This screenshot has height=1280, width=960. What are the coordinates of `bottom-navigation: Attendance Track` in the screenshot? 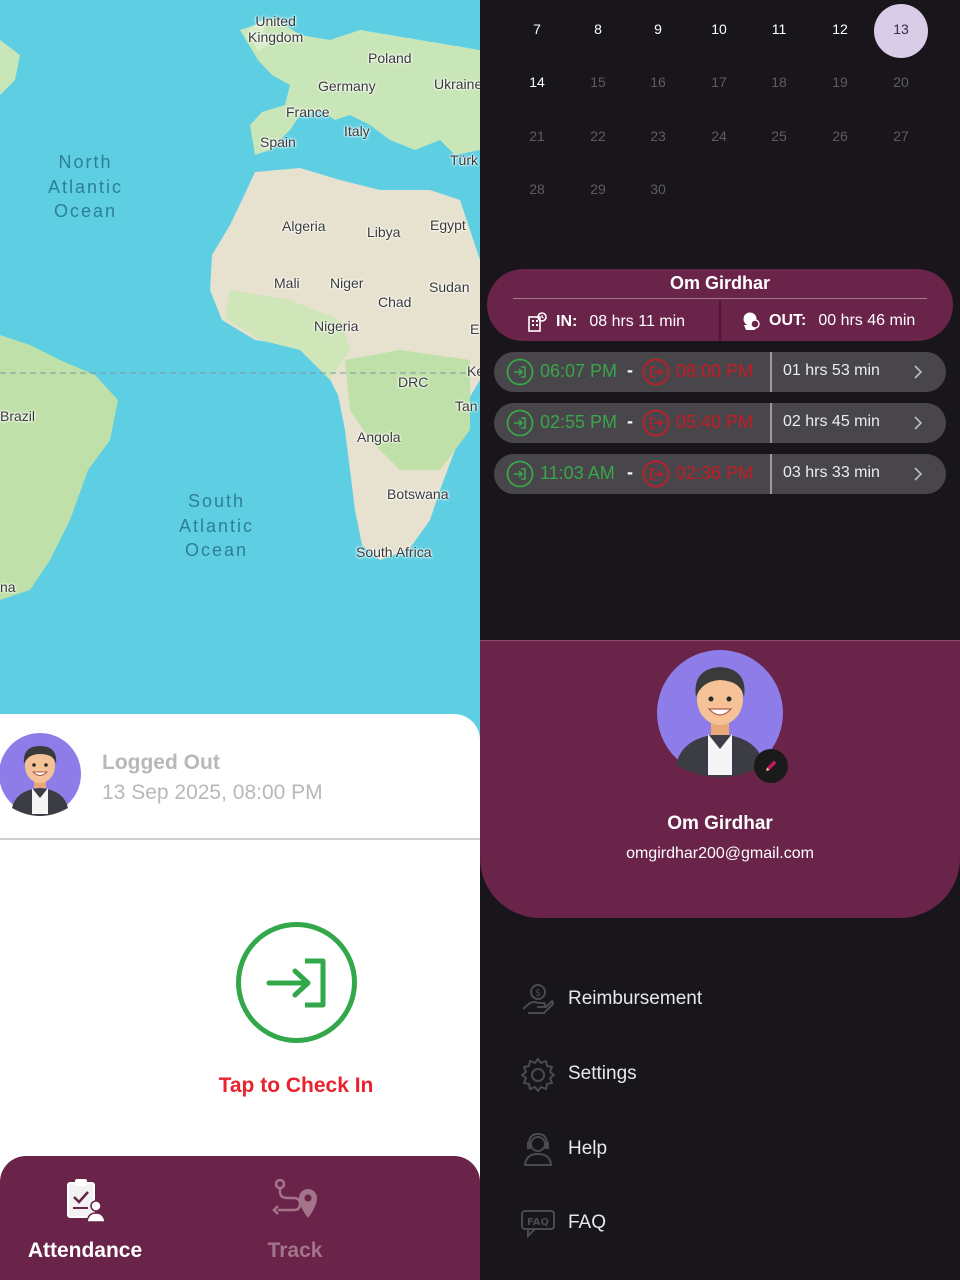 It's located at (240, 1218).